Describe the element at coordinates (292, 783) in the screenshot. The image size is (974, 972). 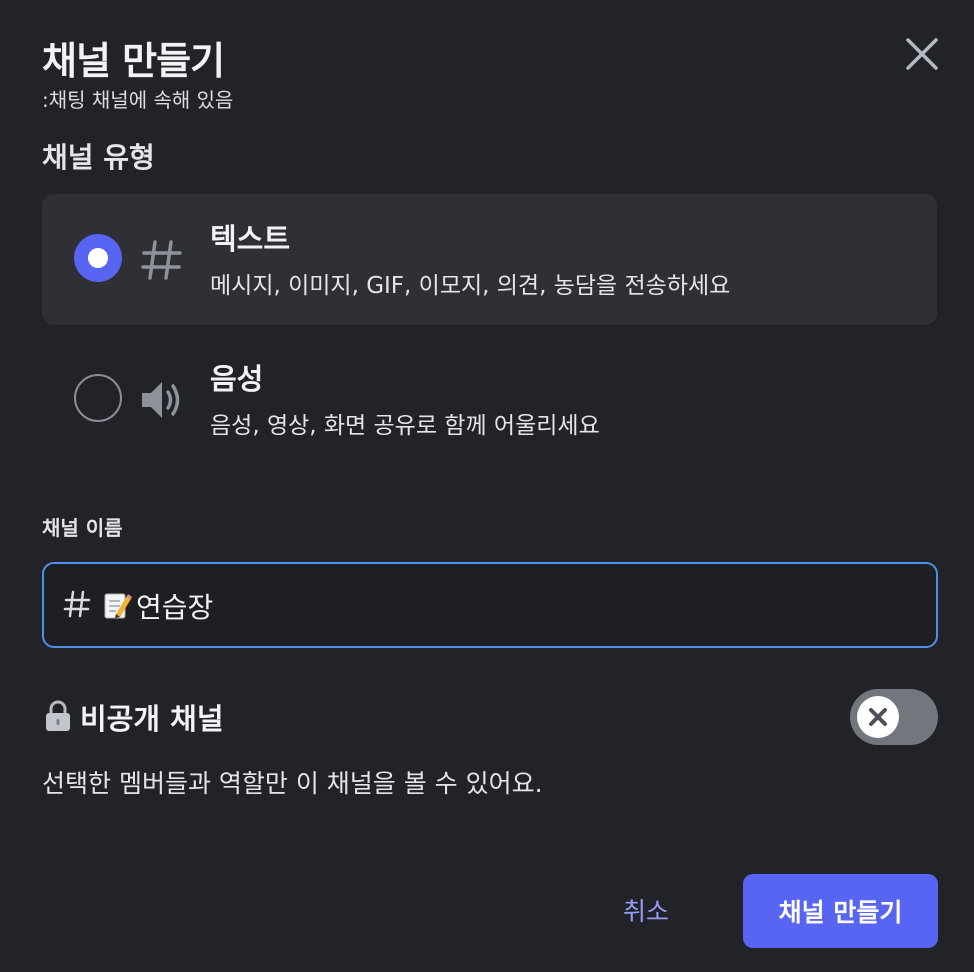
I see `private-channel-description: 선택한 멤버들과 역할만 이 채널을 볼 수 있어요.` at that location.